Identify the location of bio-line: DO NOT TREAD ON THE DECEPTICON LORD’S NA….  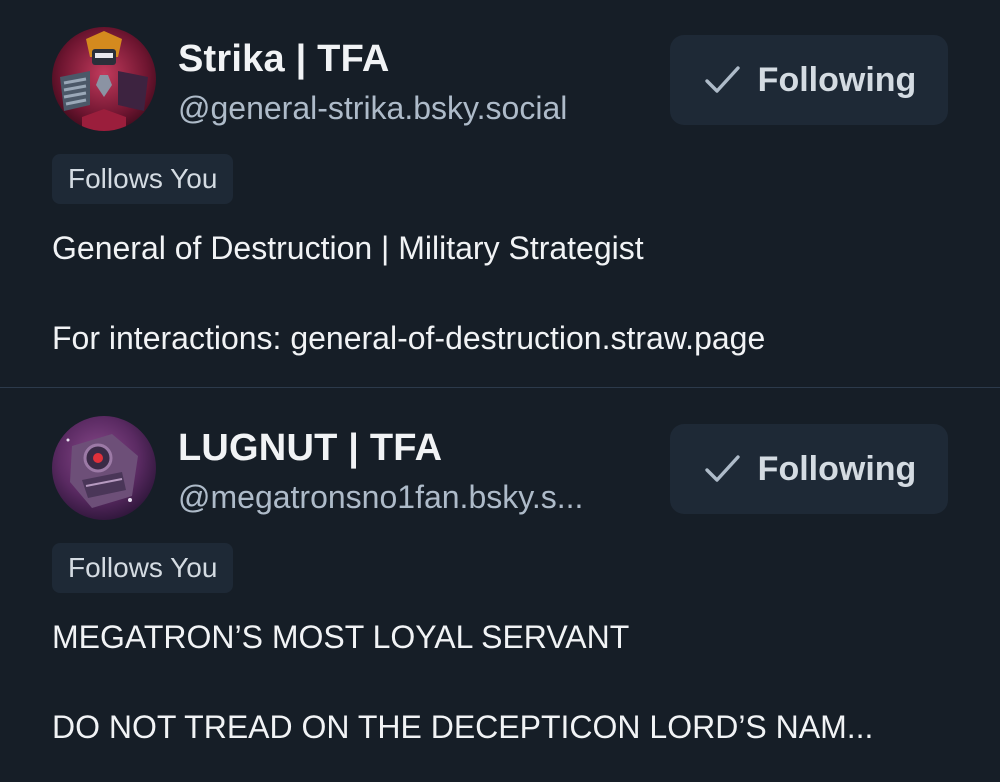
(463, 727).